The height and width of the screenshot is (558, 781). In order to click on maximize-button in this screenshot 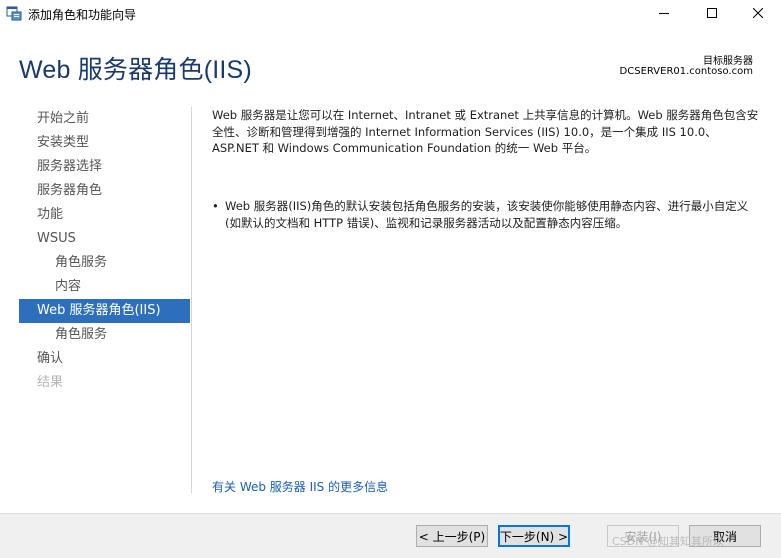, I will do `click(712, 13)`.